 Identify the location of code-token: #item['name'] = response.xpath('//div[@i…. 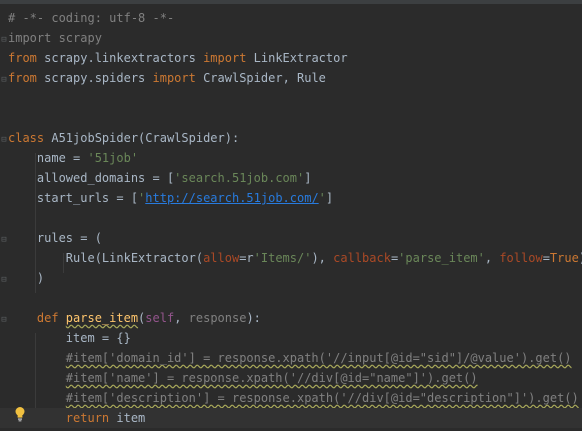
(271, 378).